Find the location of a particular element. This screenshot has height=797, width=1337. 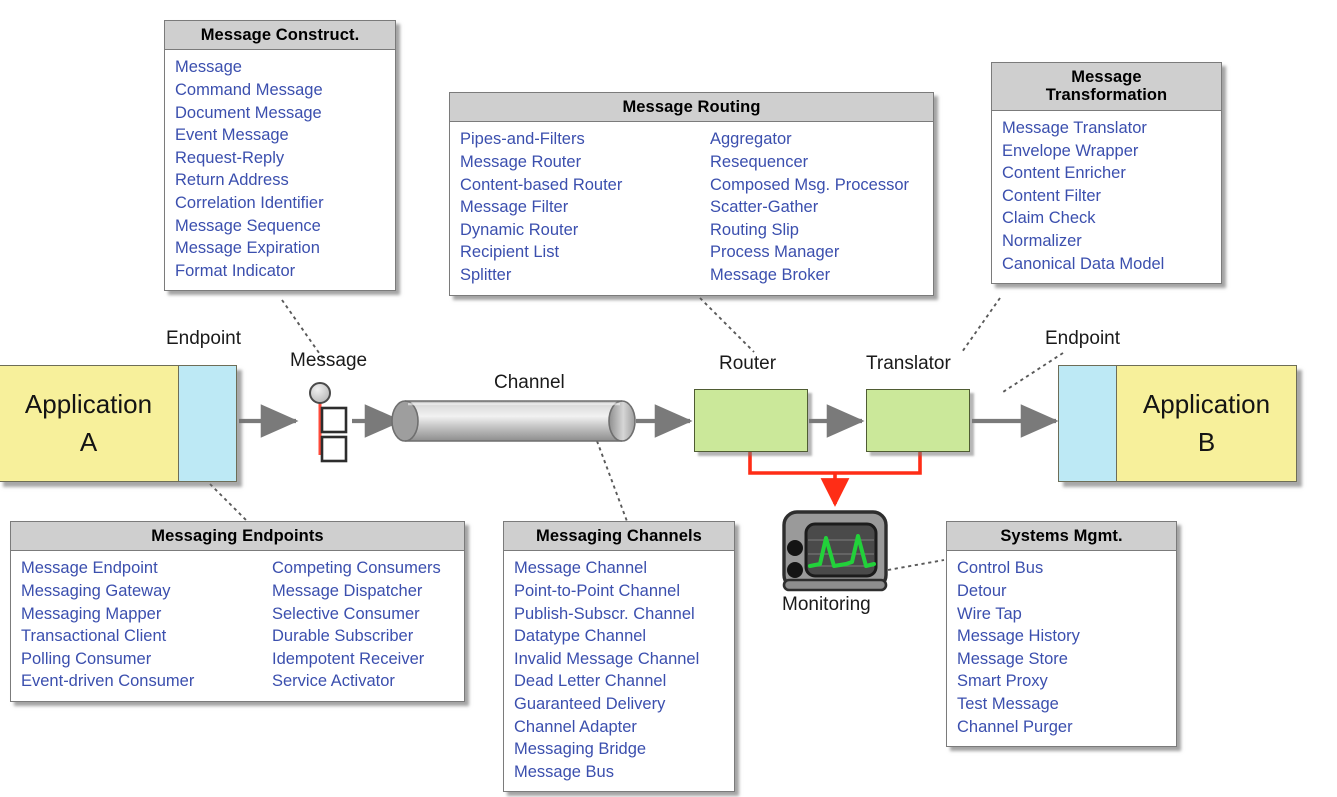

list-item: Competing Consumers is located at coordinates (364, 568).